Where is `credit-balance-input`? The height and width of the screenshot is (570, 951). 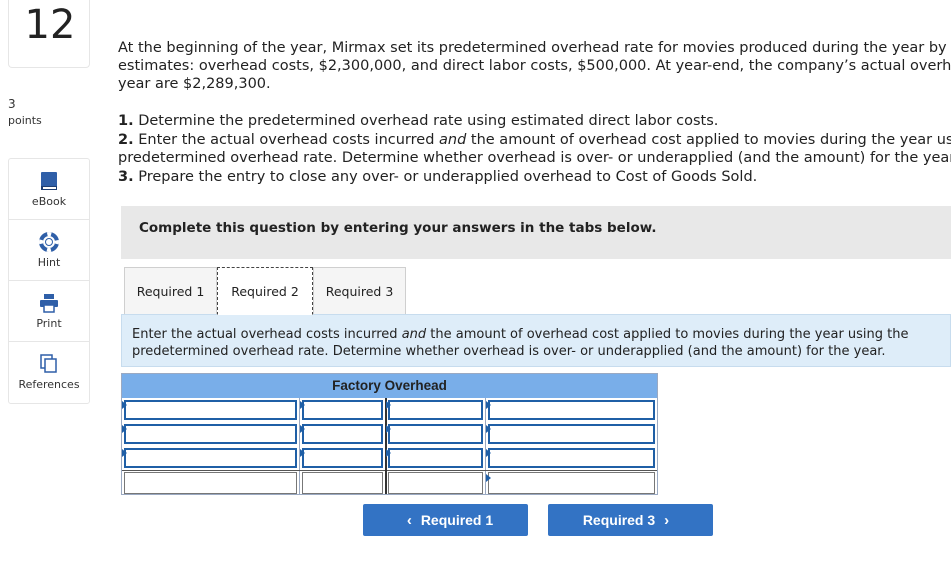 credit-balance-input is located at coordinates (435, 483).